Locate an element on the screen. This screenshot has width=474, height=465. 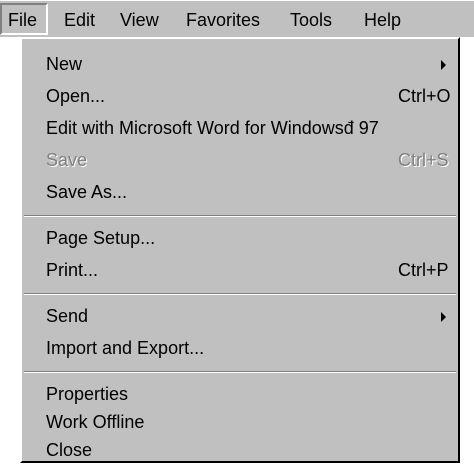
menu-bar: File Edit View Favorites Tools Help is located at coordinates (237, 18).